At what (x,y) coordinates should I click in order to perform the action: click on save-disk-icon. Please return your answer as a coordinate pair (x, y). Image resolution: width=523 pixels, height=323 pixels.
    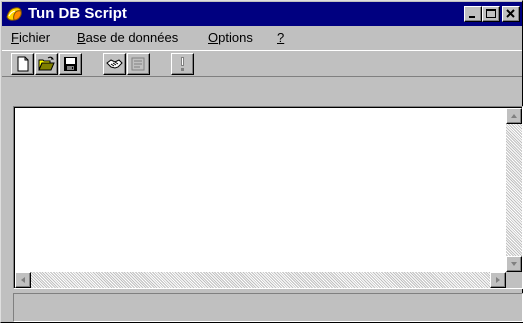
    Looking at the image, I should click on (70, 64).